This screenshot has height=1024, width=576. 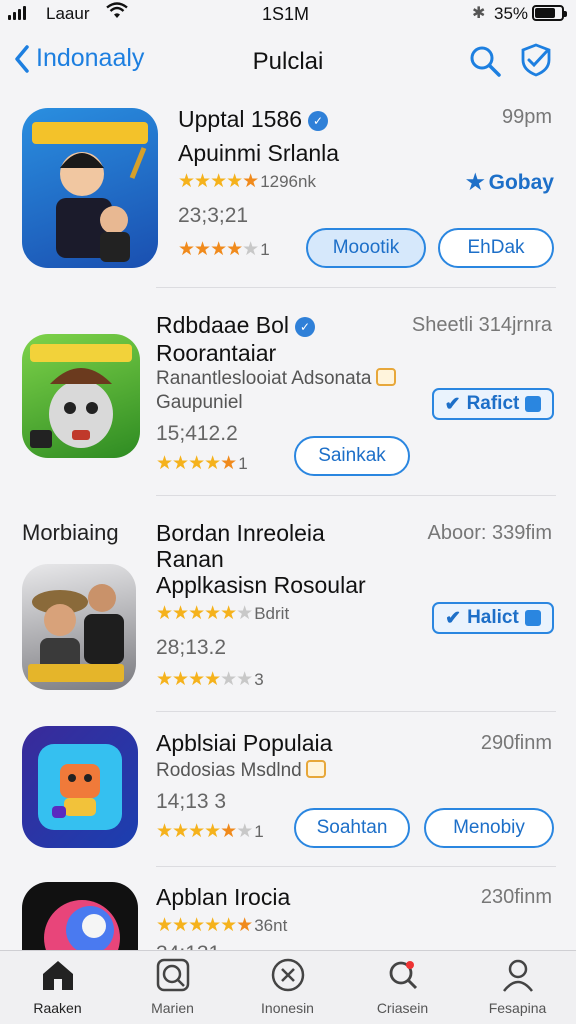 I want to click on carrier-label: Laaur, so click(x=68, y=13).